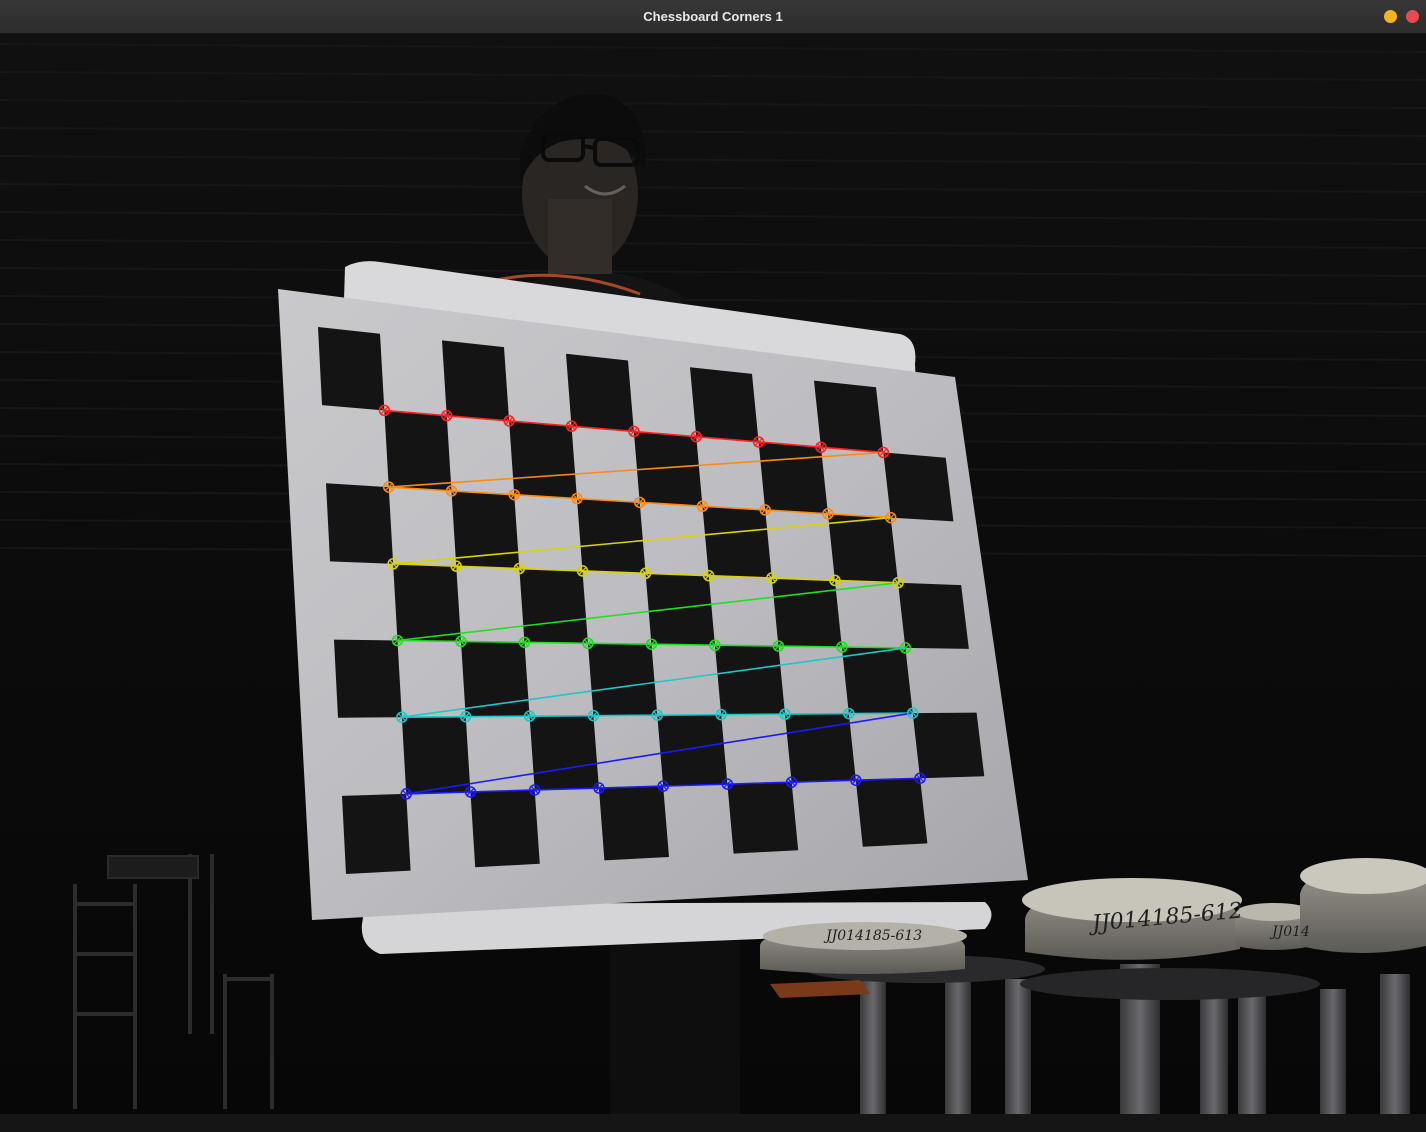 The height and width of the screenshot is (1132, 1426). I want to click on window-title: Chessboard Corners 1, so click(713, 16).